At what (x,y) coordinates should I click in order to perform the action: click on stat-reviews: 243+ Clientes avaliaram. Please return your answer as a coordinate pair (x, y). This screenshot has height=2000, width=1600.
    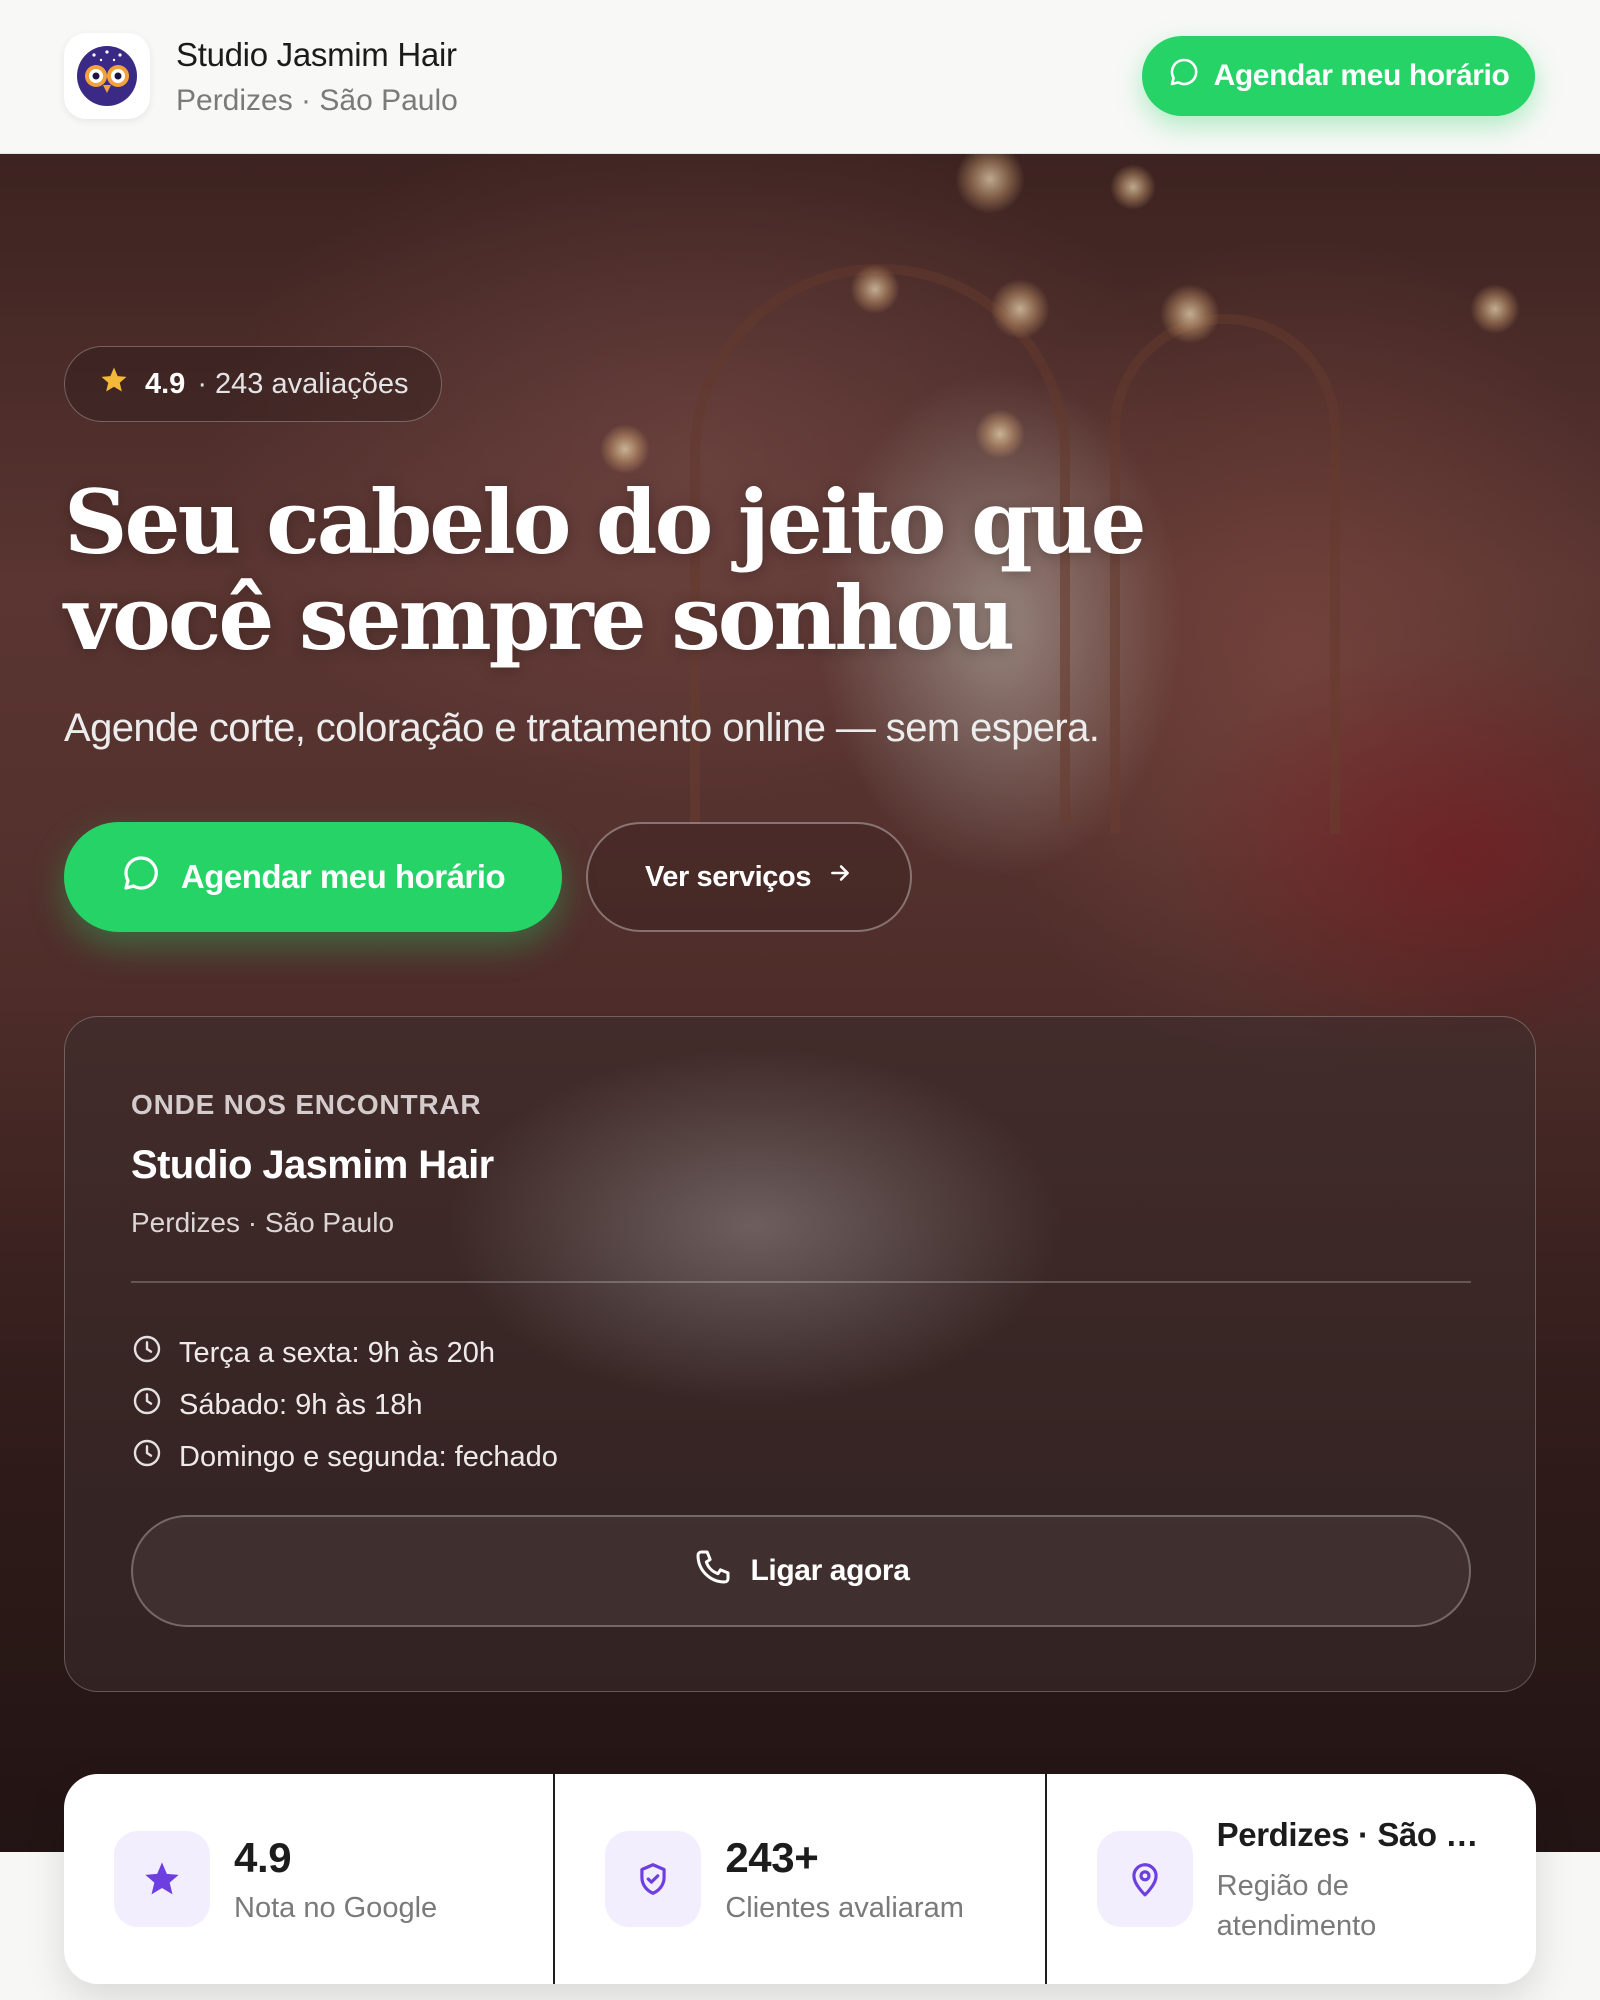
    Looking at the image, I should click on (801, 1879).